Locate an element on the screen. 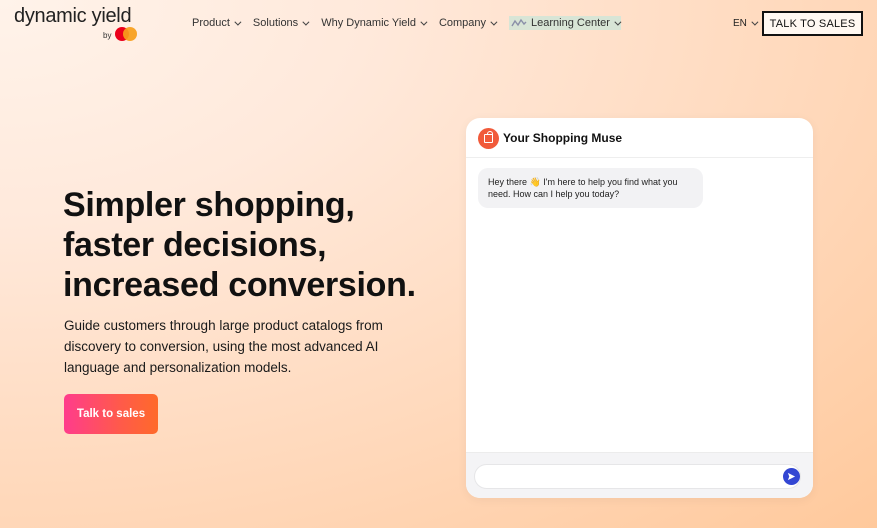 This screenshot has width=877, height=528. logo-by-text: by is located at coordinates (107, 35).